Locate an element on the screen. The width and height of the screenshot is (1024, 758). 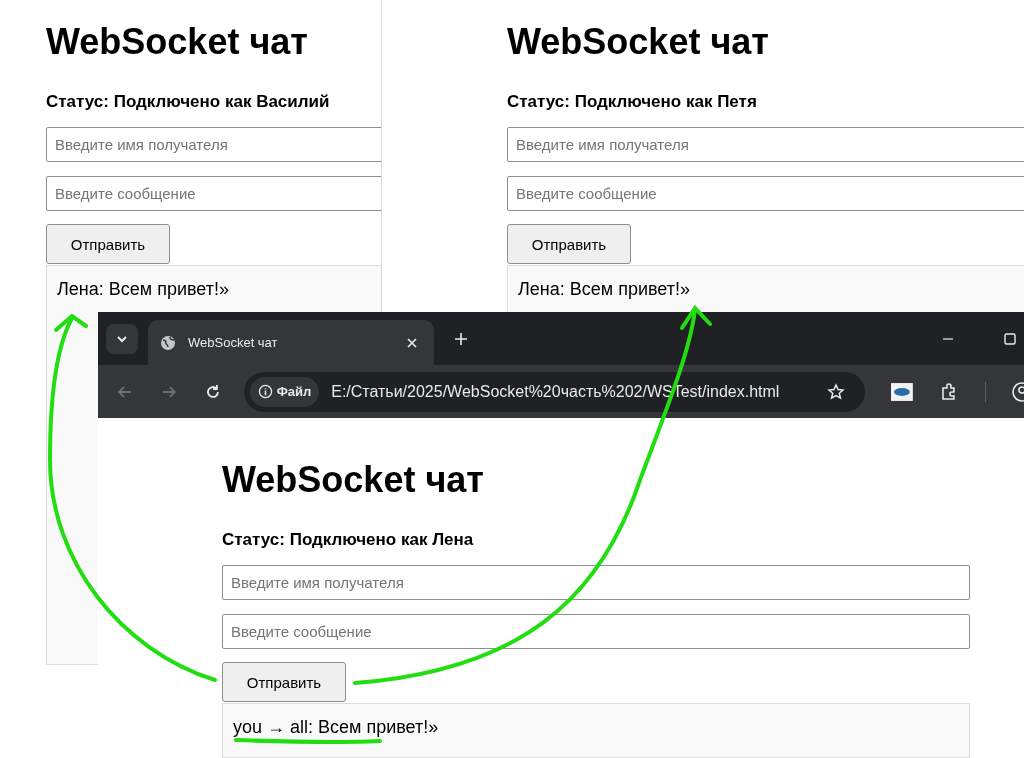
browser-tab: WebSocket чат is located at coordinates (291, 342).